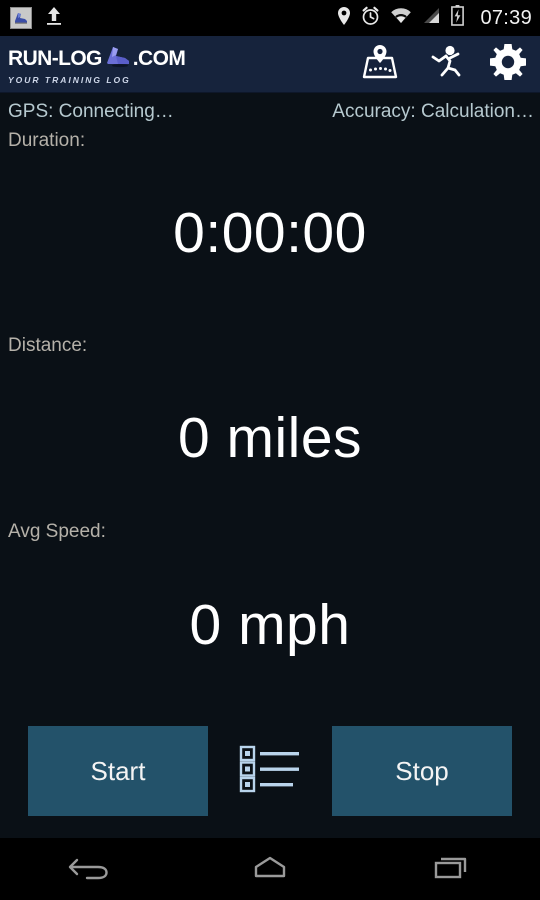 The width and height of the screenshot is (540, 900). I want to click on alarm-clock-icon, so click(370, 18).